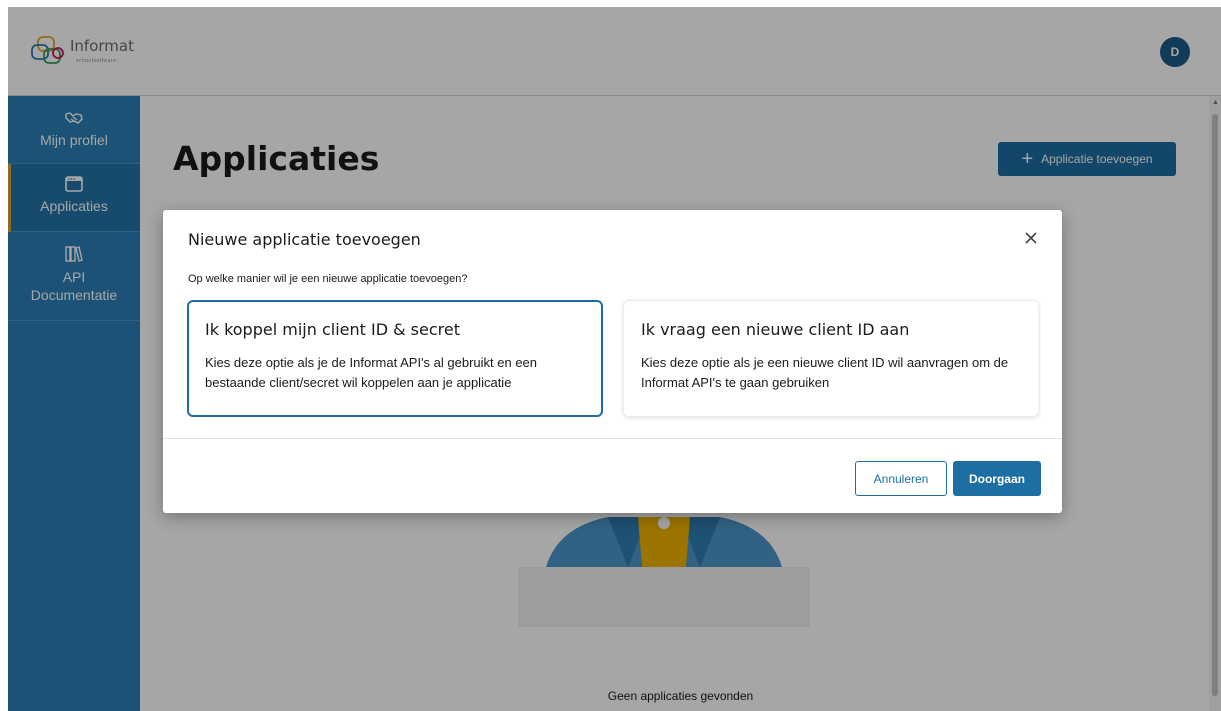 Image resolution: width=1221 pixels, height=711 pixels. What do you see at coordinates (332, 329) in the screenshot?
I see `option-title: Ik koppel mijn client ID & secret` at bounding box center [332, 329].